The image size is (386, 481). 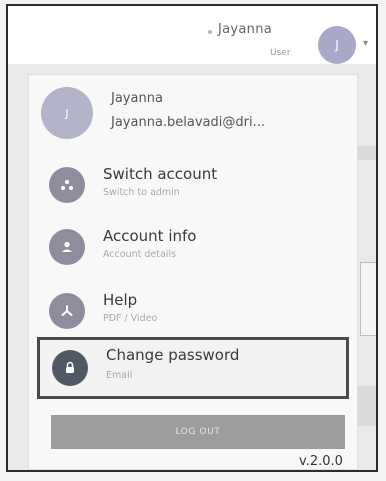 I want to click on menu-item-switch-account: Switch account Switch to admin, so click(x=191, y=187).